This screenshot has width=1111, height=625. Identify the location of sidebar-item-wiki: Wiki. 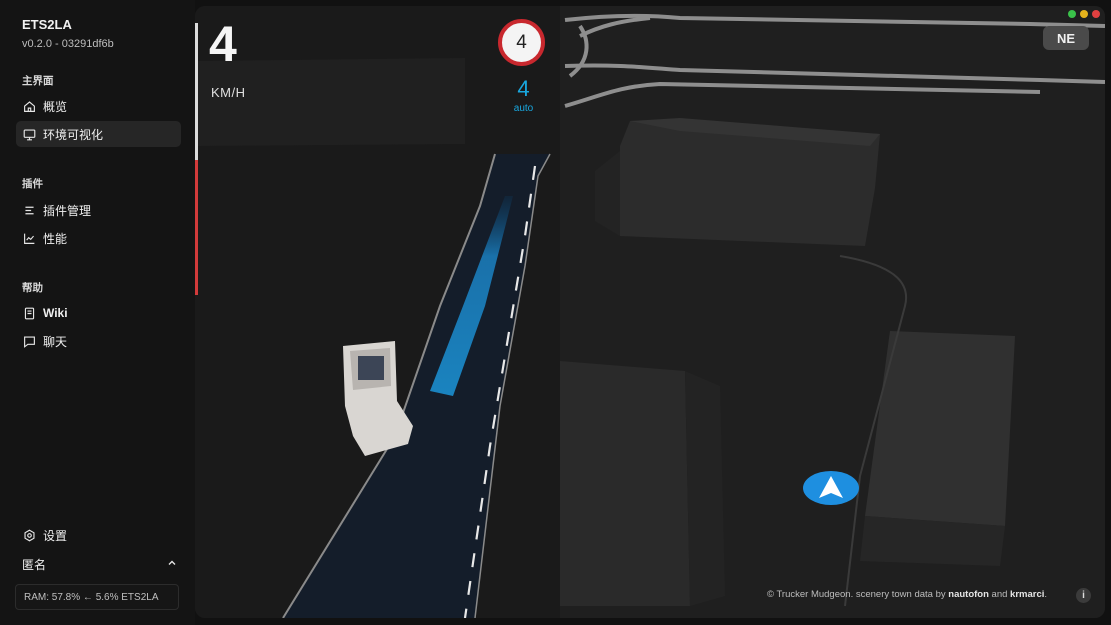
(98, 313).